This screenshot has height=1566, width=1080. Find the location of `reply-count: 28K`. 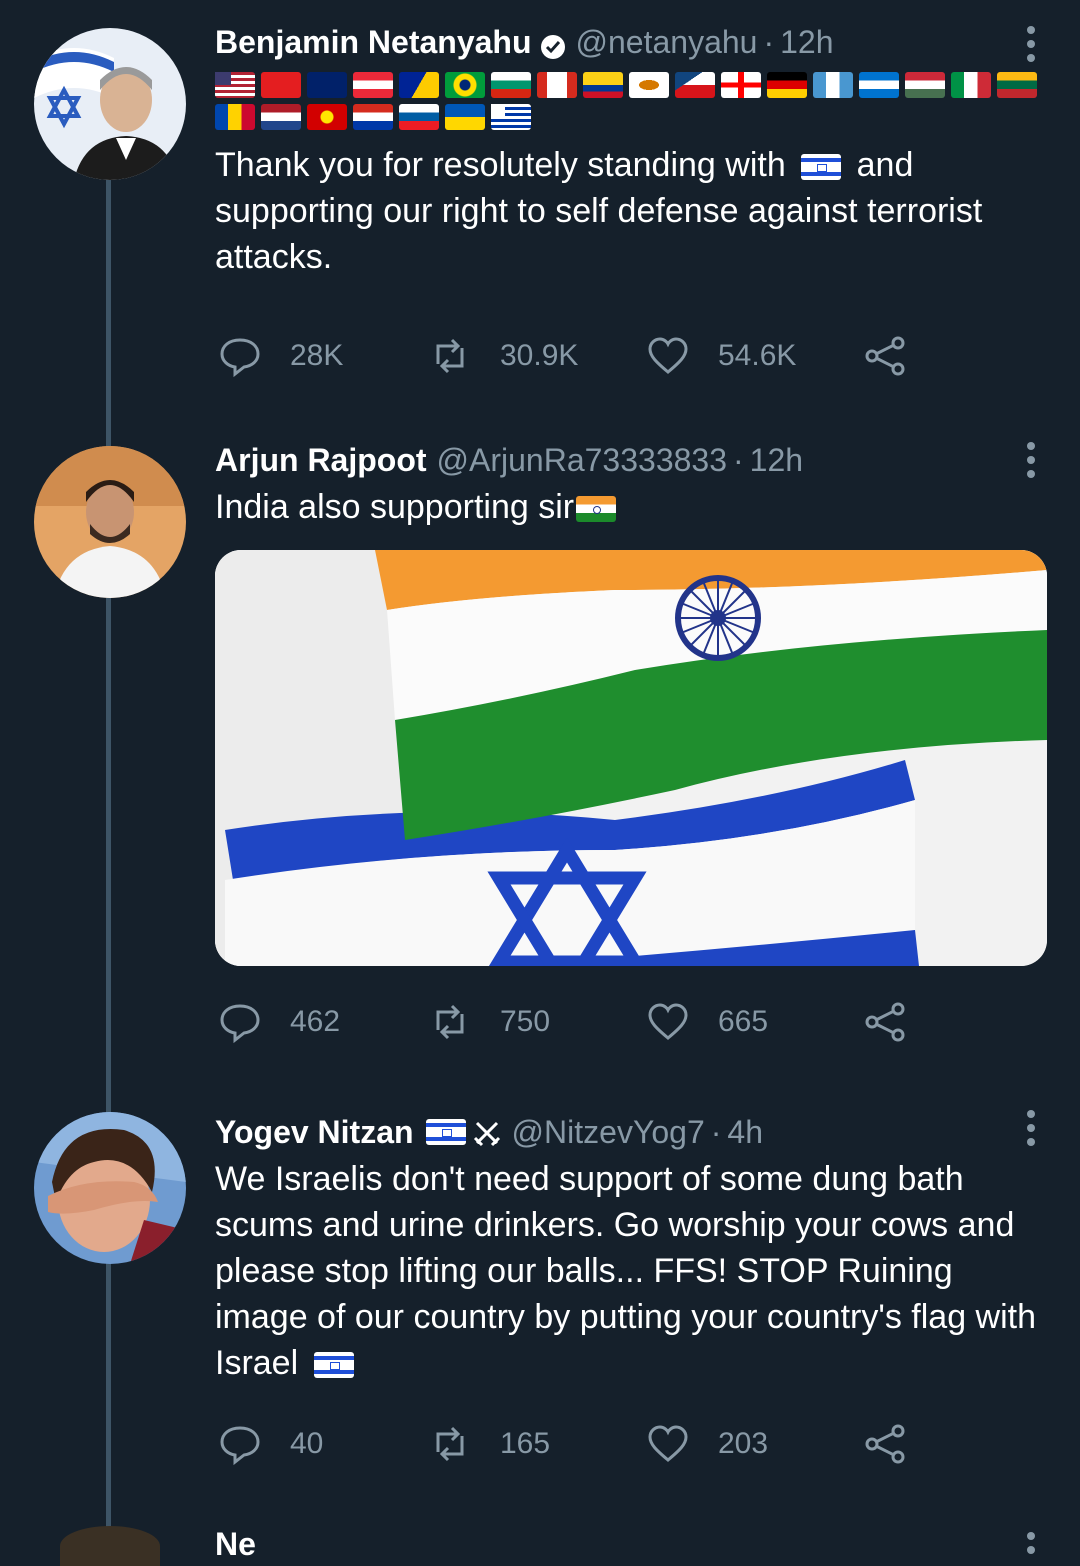

reply-count: 28K is located at coordinates (317, 355).